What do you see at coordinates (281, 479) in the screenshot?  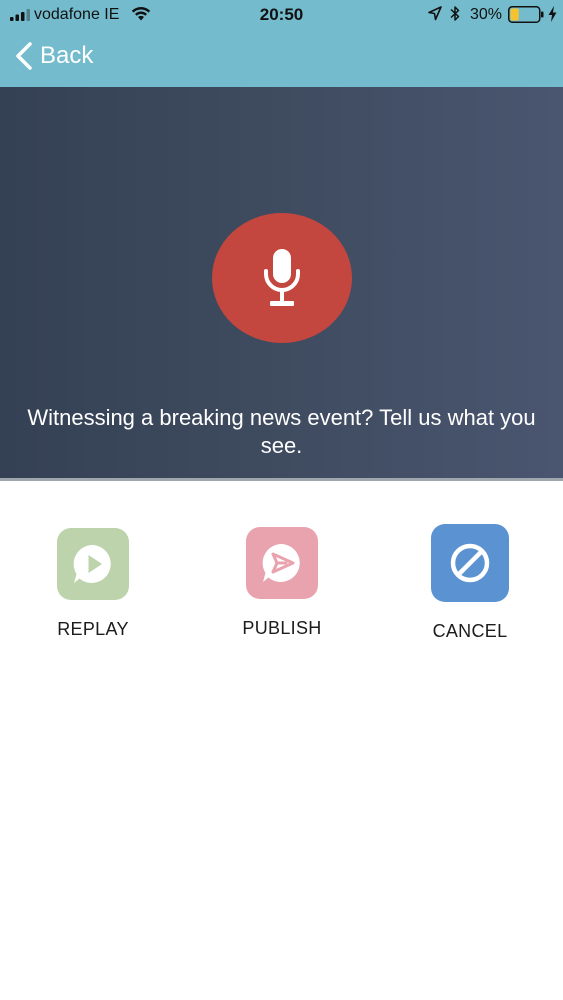 I see `divider` at bounding box center [281, 479].